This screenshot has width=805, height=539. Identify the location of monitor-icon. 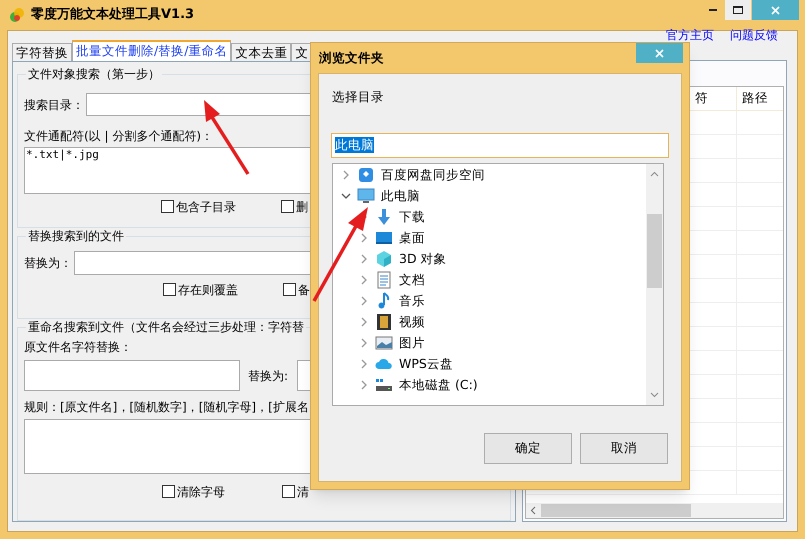
(366, 196).